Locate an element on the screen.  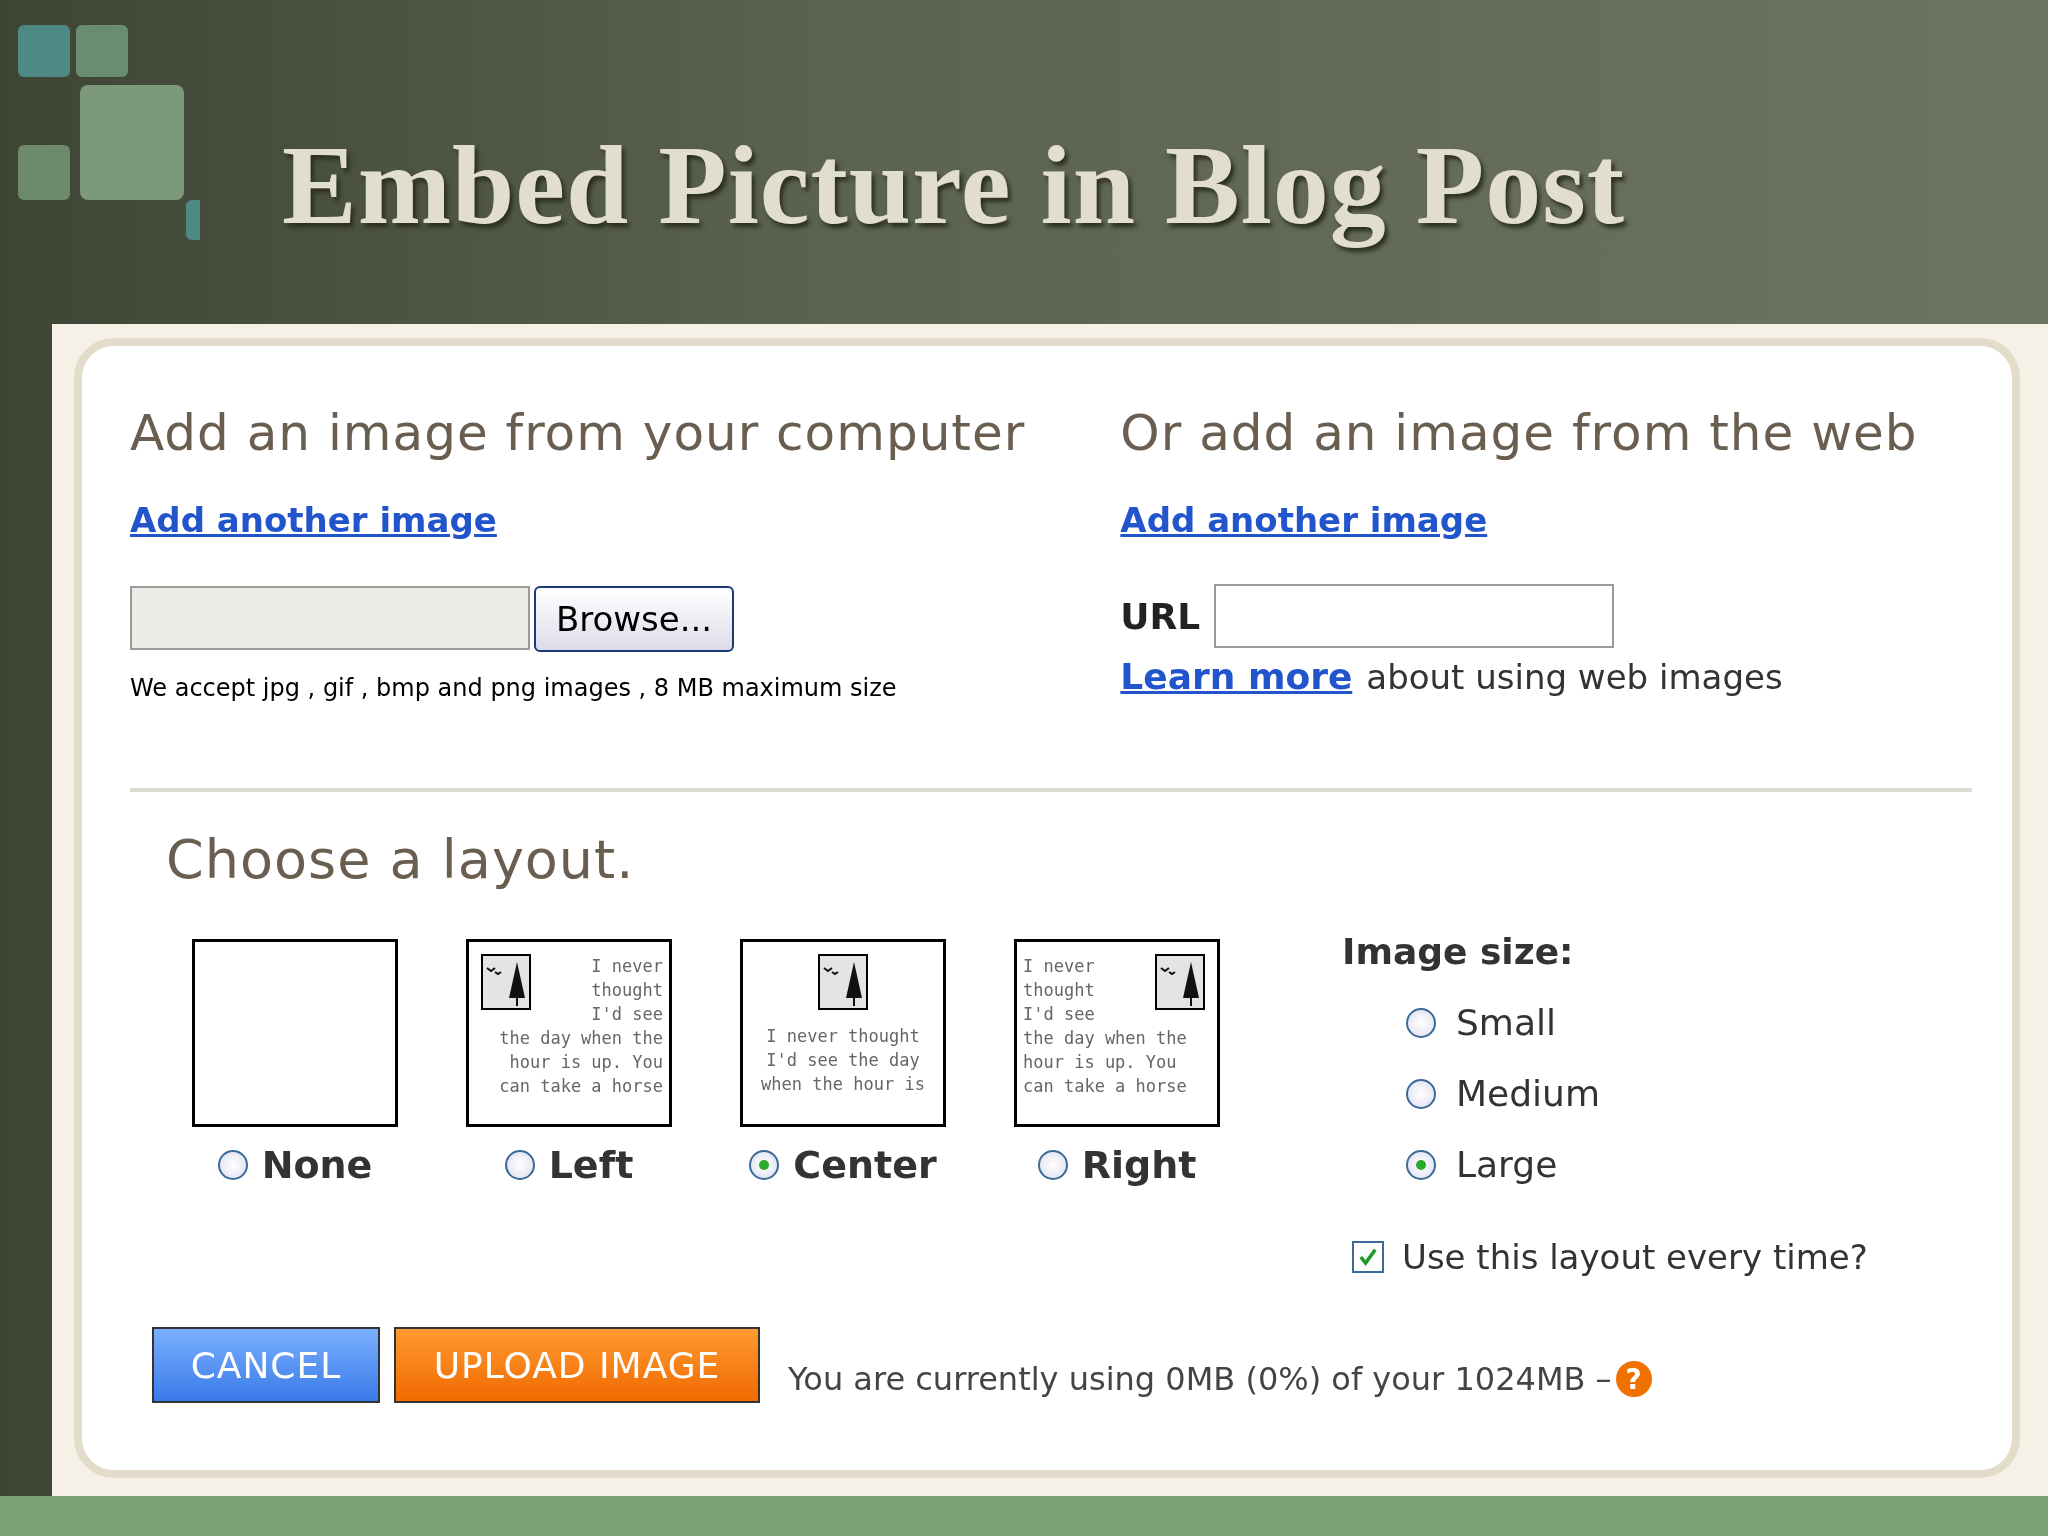
layout-label: Center is located at coordinates (865, 1165).